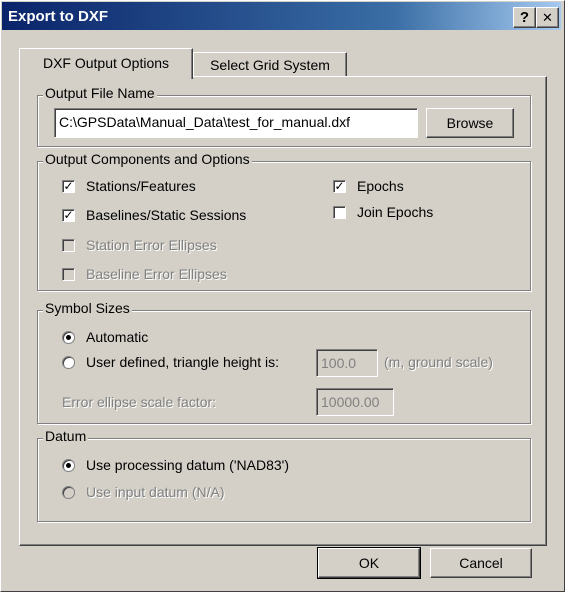 The image size is (565, 592). Describe the element at coordinates (66, 436) in the screenshot. I see `datum-legend: Datum` at that location.